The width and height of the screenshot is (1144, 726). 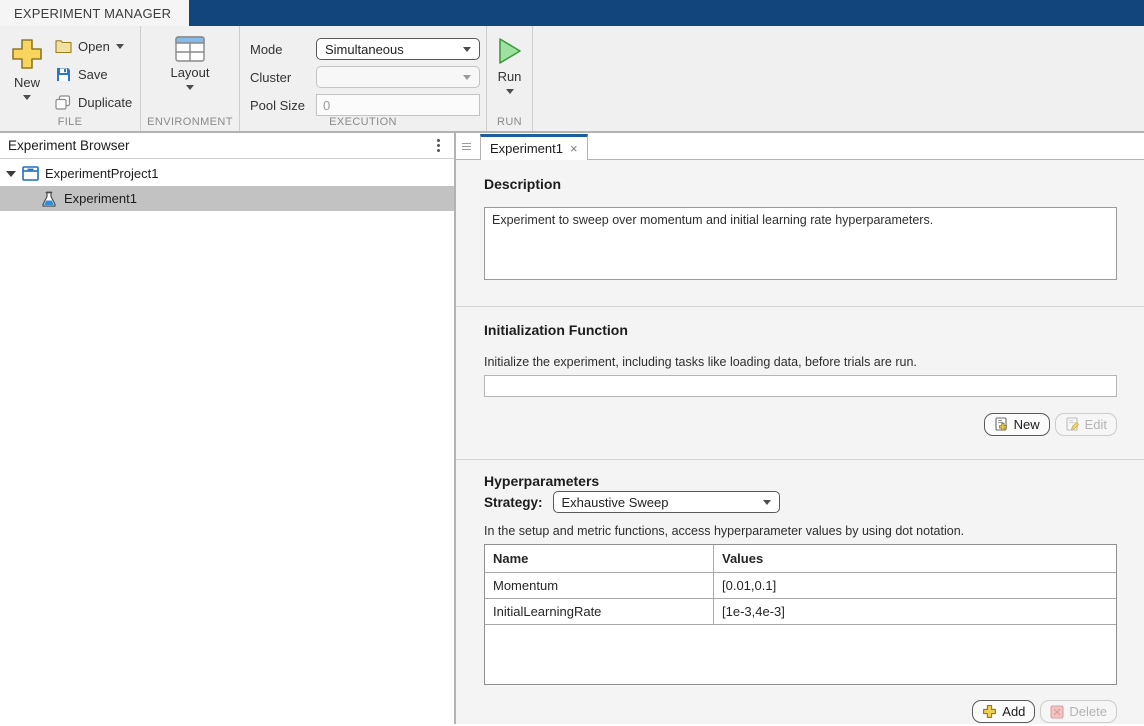 I want to click on table-empty-area, so click(x=800, y=654).